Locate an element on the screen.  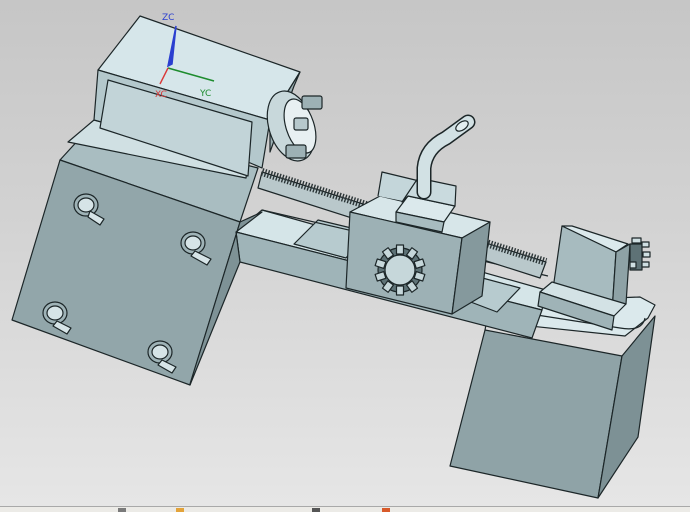
carriage-gear is located at coordinates (400, 270).